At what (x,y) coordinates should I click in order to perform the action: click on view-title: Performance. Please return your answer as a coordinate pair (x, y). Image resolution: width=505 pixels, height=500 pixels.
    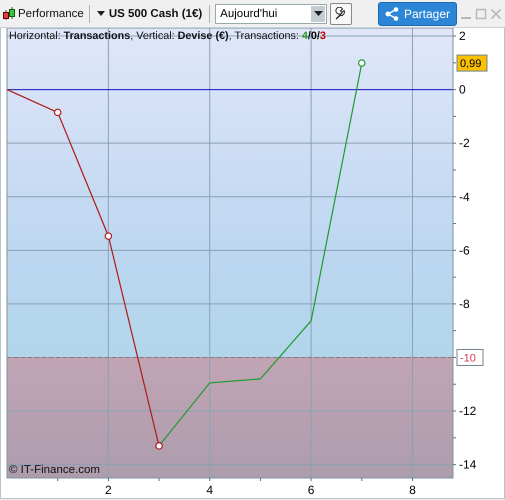
    Looking at the image, I should click on (51, 14).